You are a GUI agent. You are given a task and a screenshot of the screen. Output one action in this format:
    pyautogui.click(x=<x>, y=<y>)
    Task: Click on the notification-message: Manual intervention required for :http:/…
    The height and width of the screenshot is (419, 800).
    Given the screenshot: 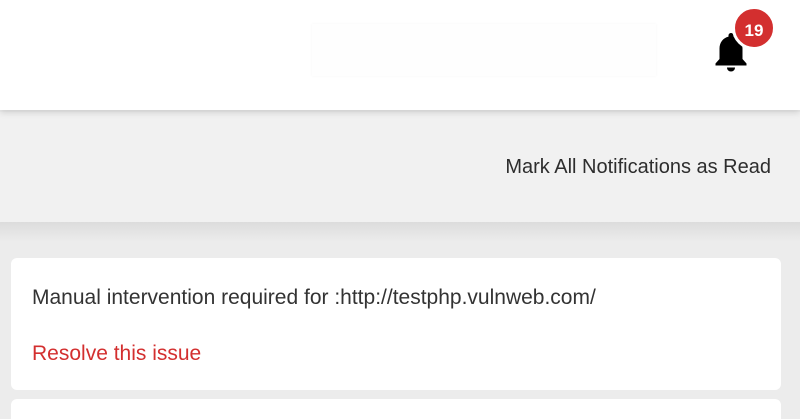 What is the action you would take?
    pyautogui.click(x=314, y=297)
    